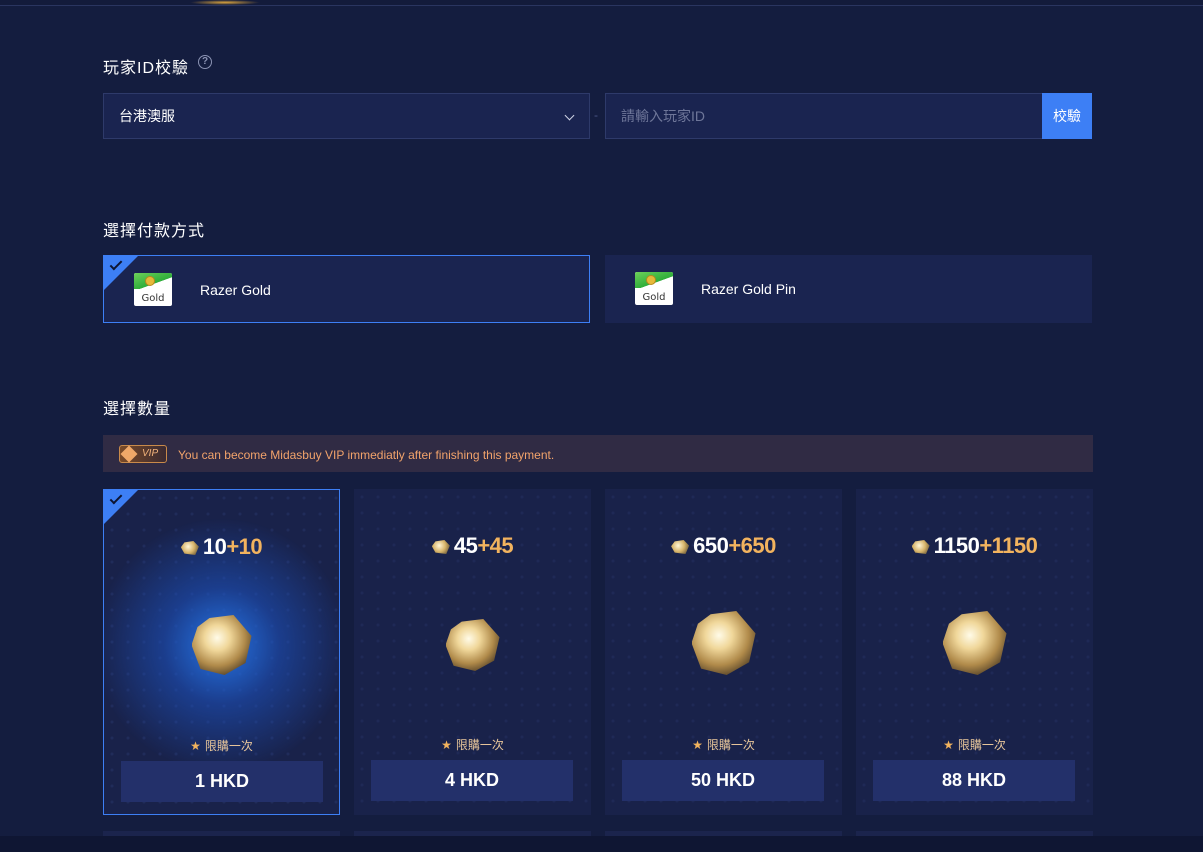 This screenshot has height=852, width=1203. Describe the element at coordinates (974, 780) in the screenshot. I see `package-price: 88 HKD` at that location.